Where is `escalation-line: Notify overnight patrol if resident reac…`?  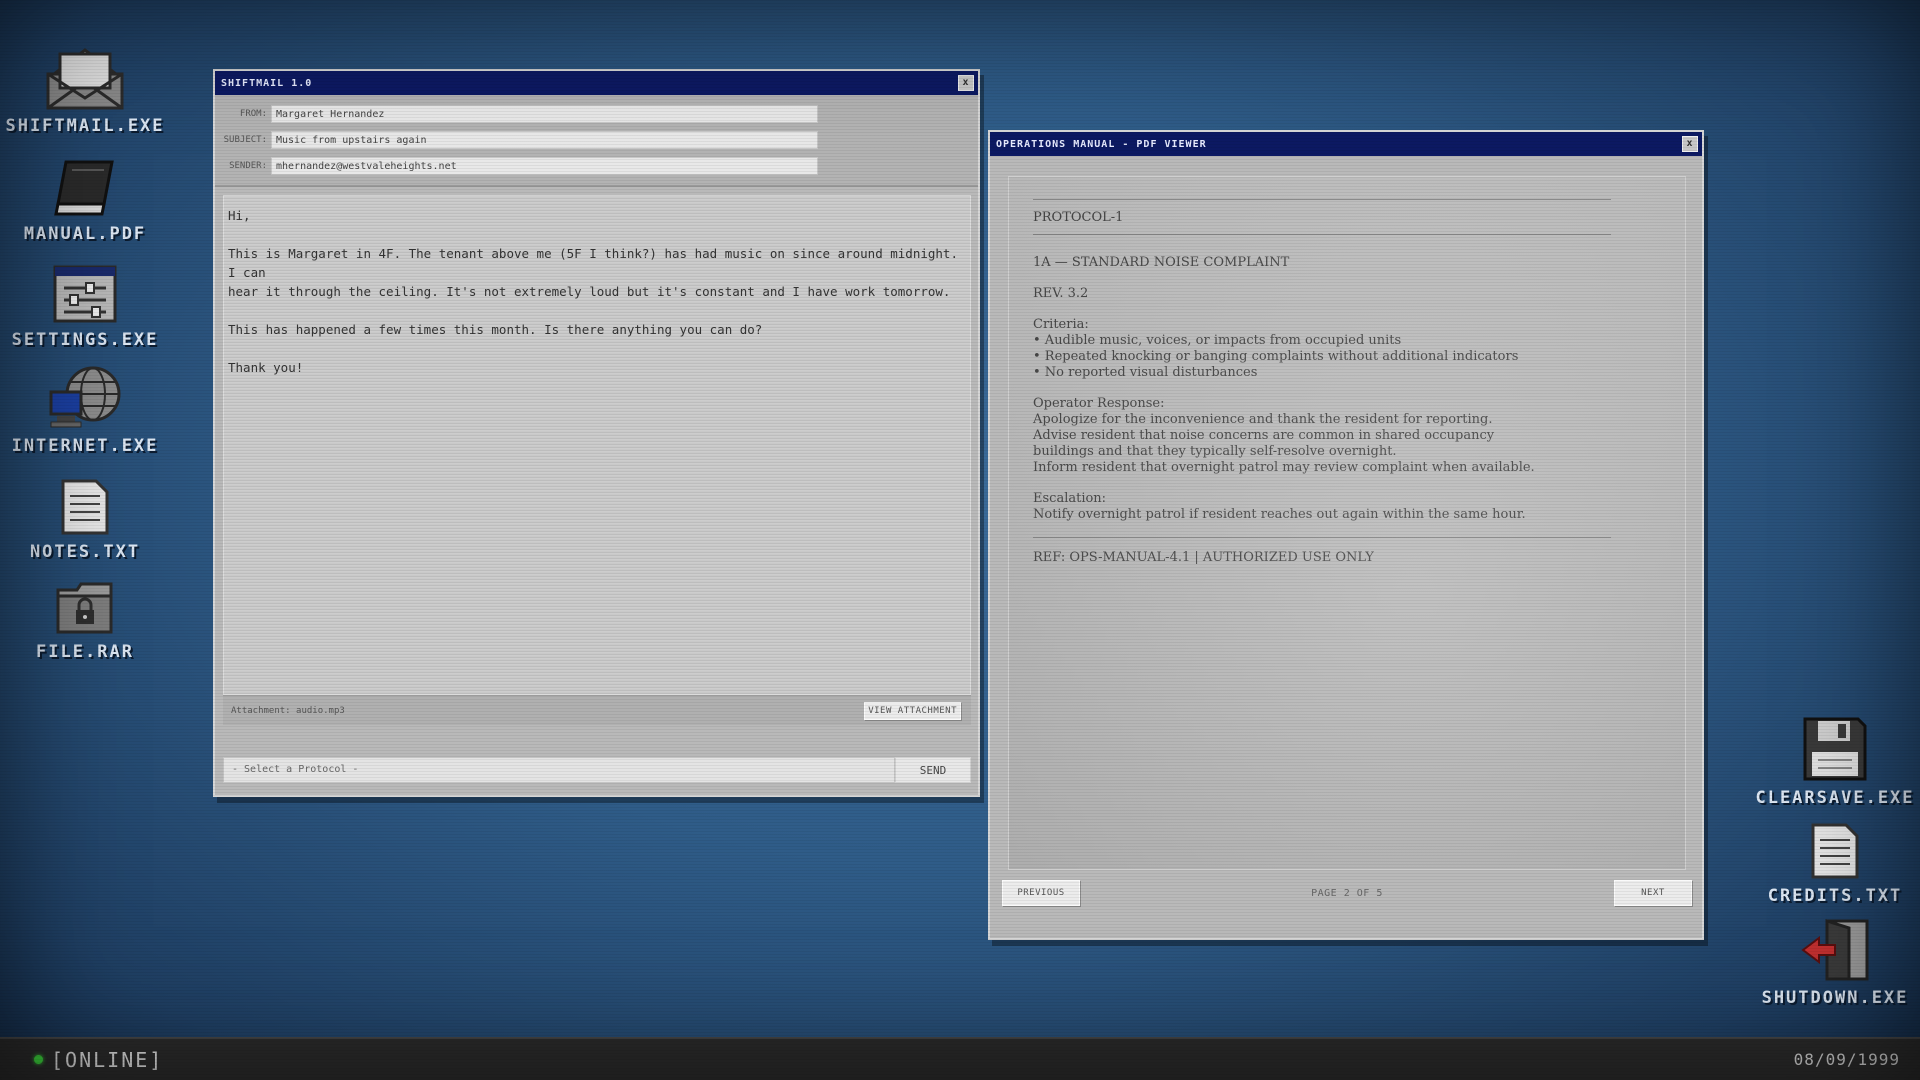 escalation-line: Notify overnight patrol if resident reac… is located at coordinates (1279, 514).